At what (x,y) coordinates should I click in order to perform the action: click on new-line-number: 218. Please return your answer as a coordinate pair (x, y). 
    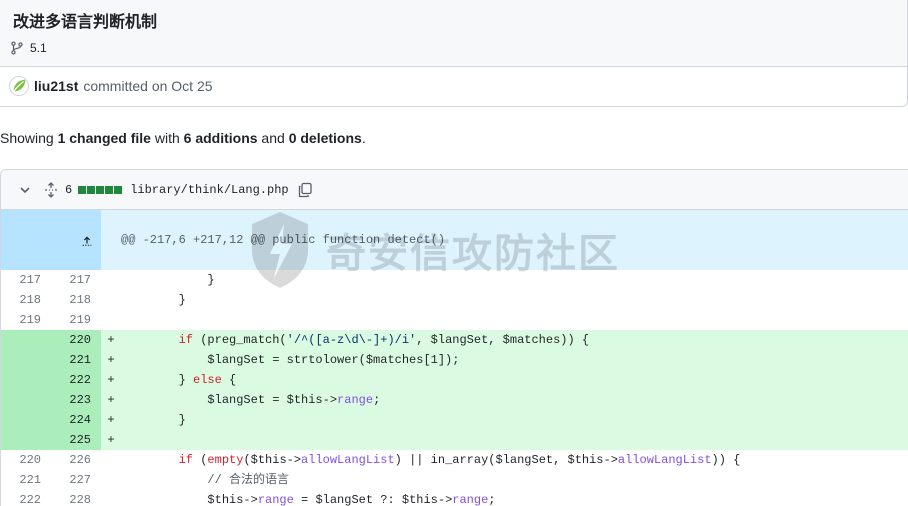
    Looking at the image, I should click on (76, 300).